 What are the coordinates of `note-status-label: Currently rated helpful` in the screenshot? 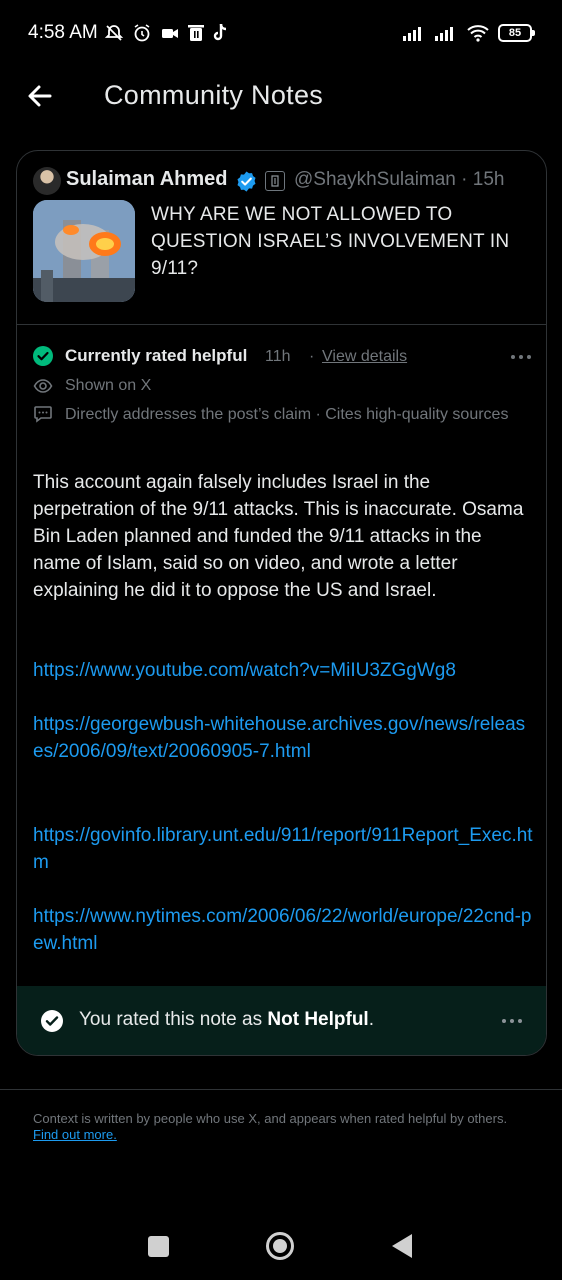 It's located at (156, 355).